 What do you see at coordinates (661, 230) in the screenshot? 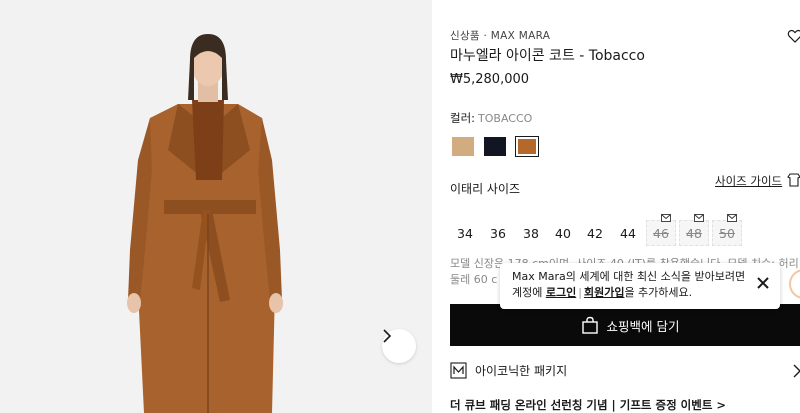
I see `size-option-46: 46` at bounding box center [661, 230].